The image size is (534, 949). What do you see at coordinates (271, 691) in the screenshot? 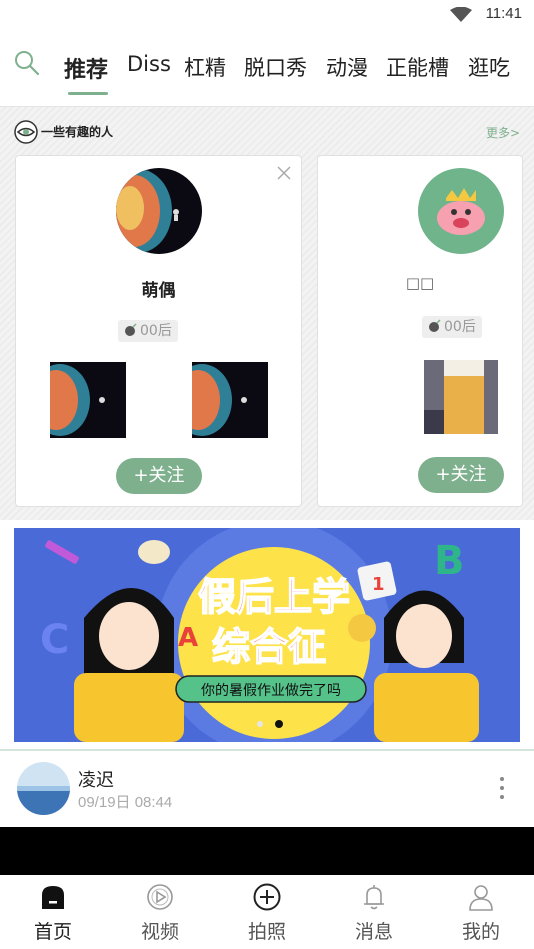
I see `banner-subtitle: 你的暑假作业做完了吗` at bounding box center [271, 691].